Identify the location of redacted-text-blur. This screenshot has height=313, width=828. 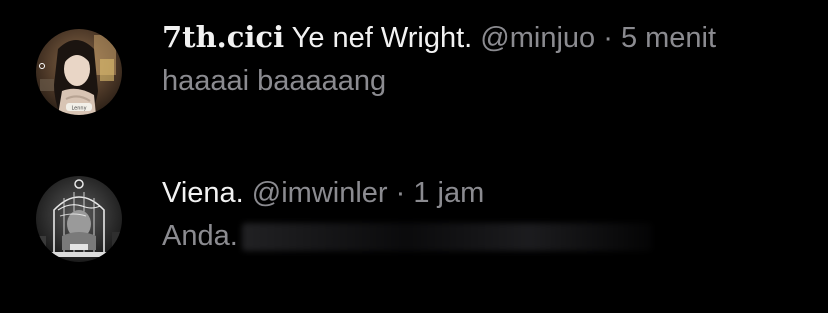
(446, 237).